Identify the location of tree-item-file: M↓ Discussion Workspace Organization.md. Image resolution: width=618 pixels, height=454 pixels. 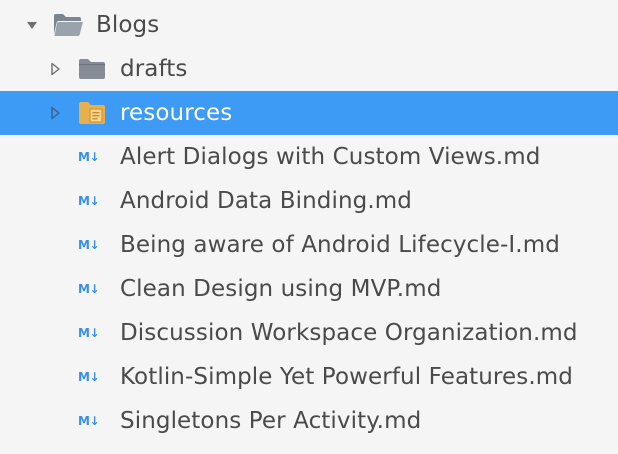
(309, 333).